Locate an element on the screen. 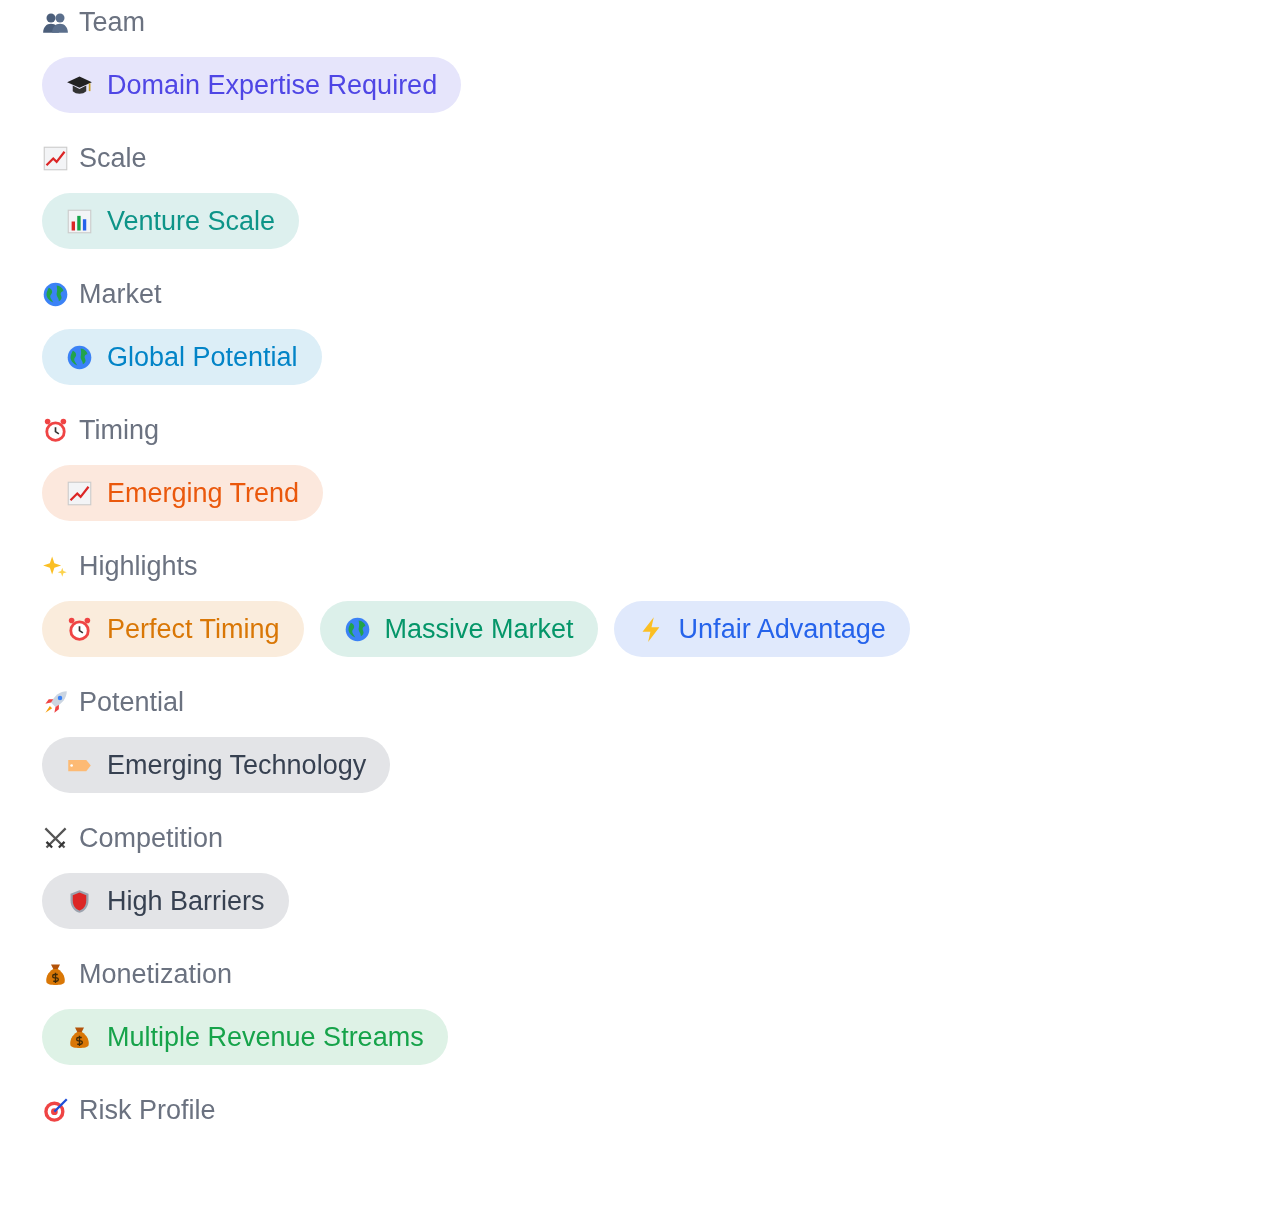 Image resolution: width=1288 pixels, height=1210 pixels. tag-pill: Multiple Revenue Streams is located at coordinates (245, 1037).